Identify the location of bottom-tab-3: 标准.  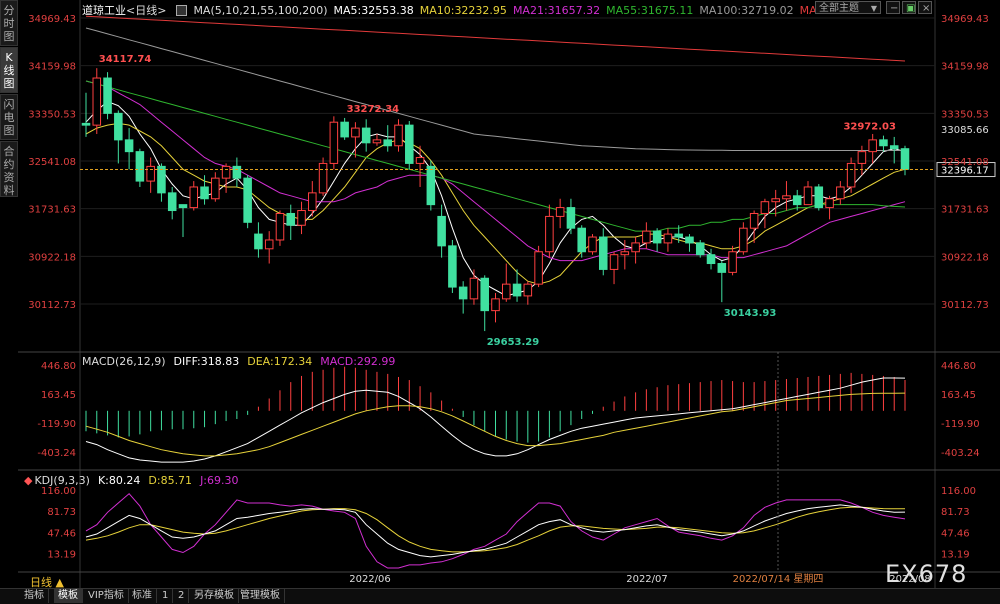
(142, 596).